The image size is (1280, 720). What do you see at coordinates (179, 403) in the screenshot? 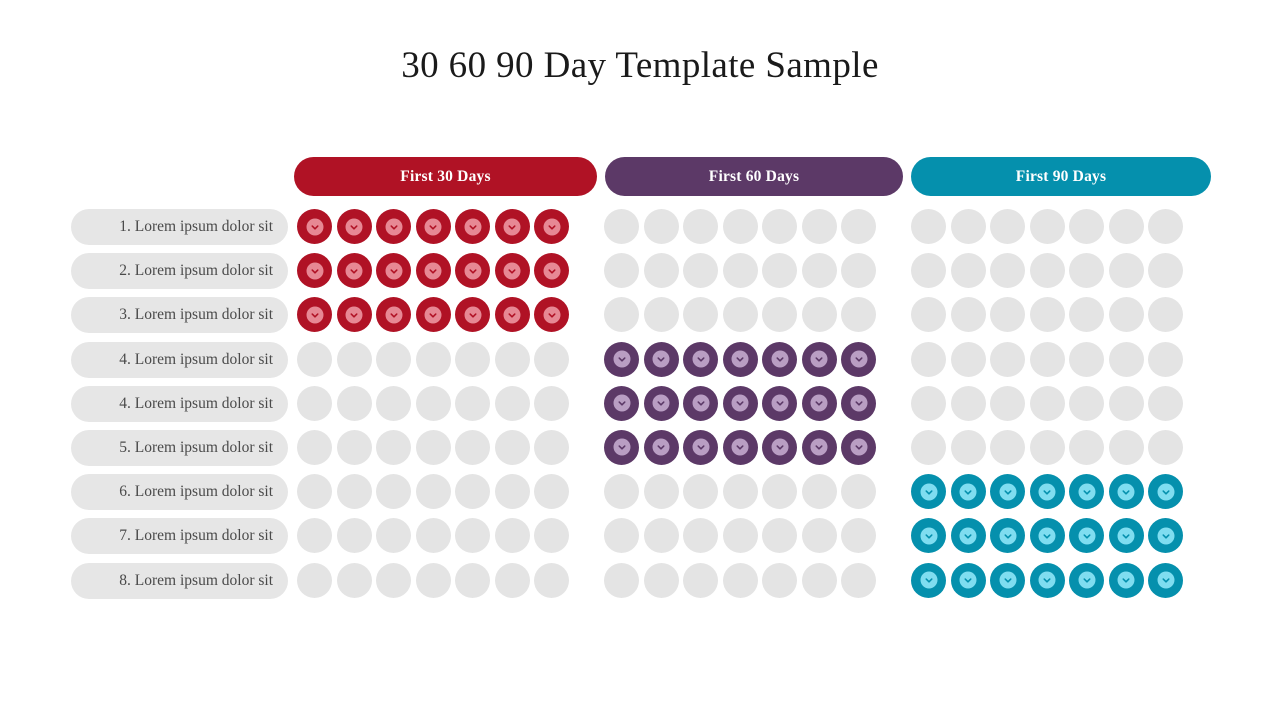
I see `row-label-pill: 4. Lorem ipsum dolor sit` at bounding box center [179, 403].